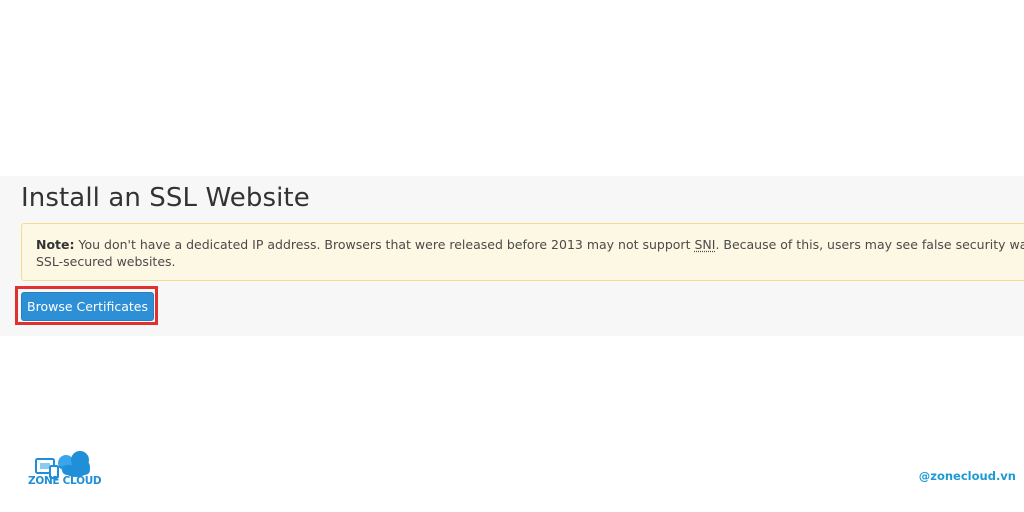  Describe the element at coordinates (165, 198) in the screenshot. I see `page-title: Install an SSL Website` at that location.